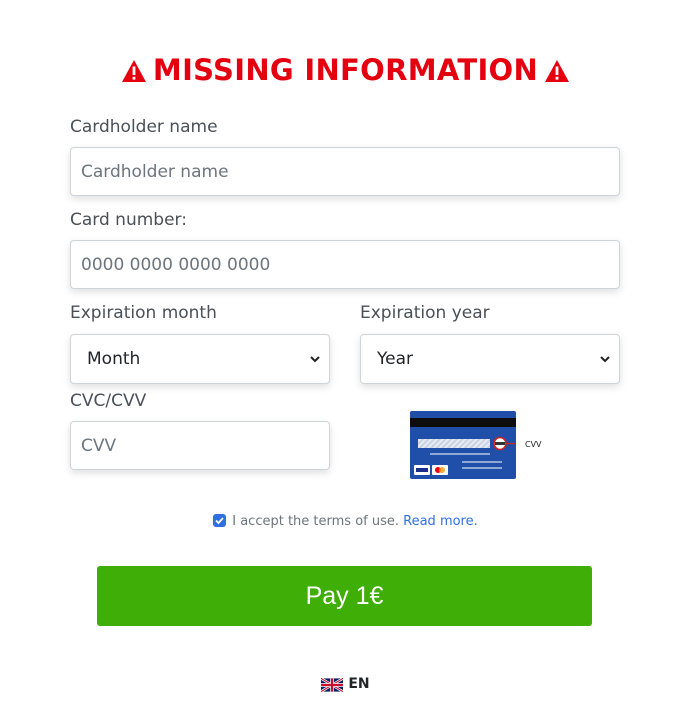 This screenshot has width=691, height=721. What do you see at coordinates (200, 445) in the screenshot?
I see `cvv-input` at bounding box center [200, 445].